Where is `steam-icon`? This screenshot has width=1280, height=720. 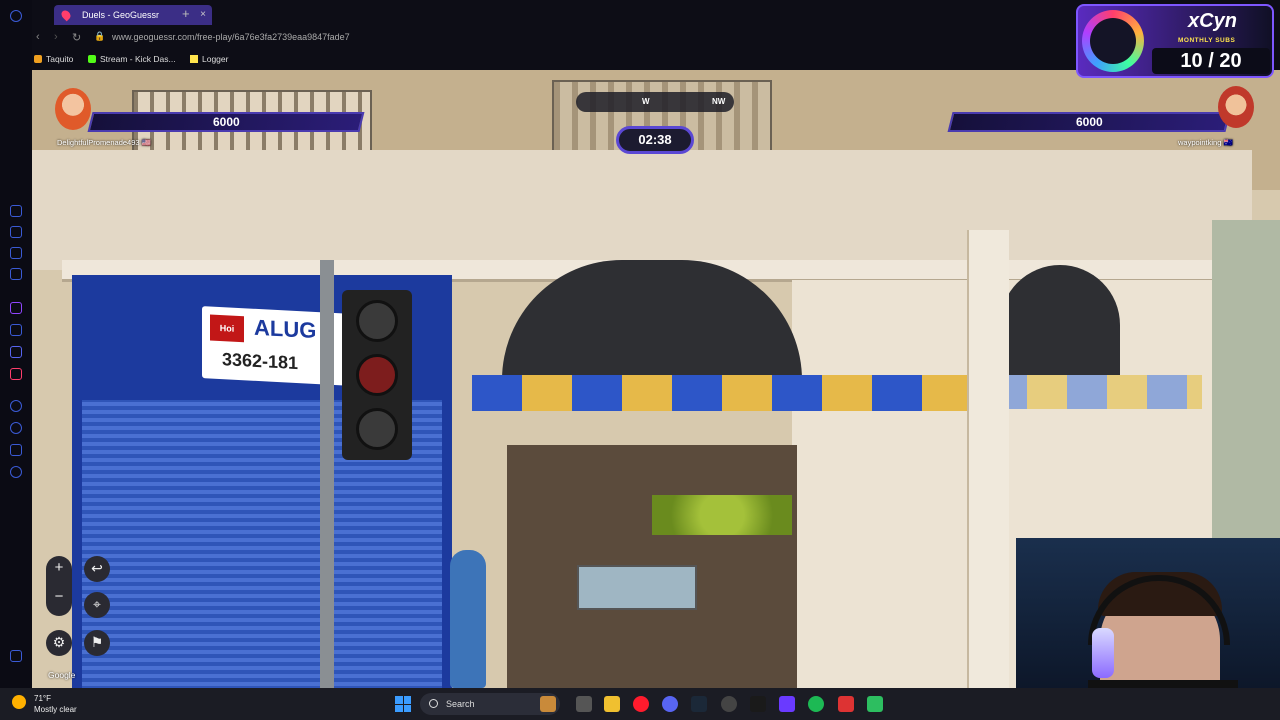 steam-icon is located at coordinates (699, 704).